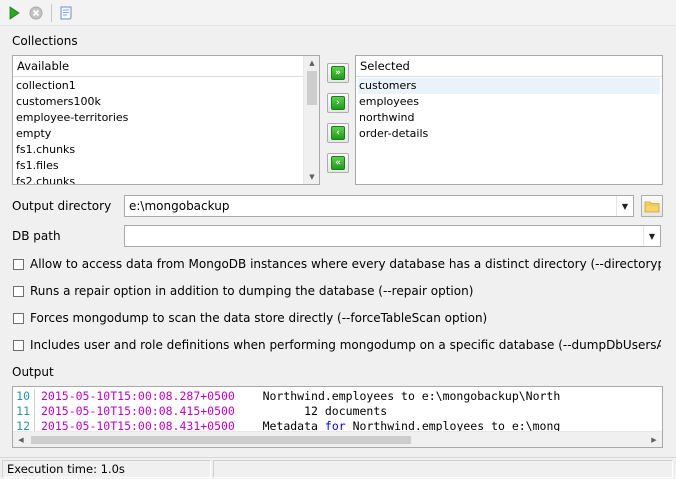 The height and width of the screenshot is (479, 676). Describe the element at coordinates (45, 179) in the screenshot. I see `list-item: fs2.chunks` at that location.